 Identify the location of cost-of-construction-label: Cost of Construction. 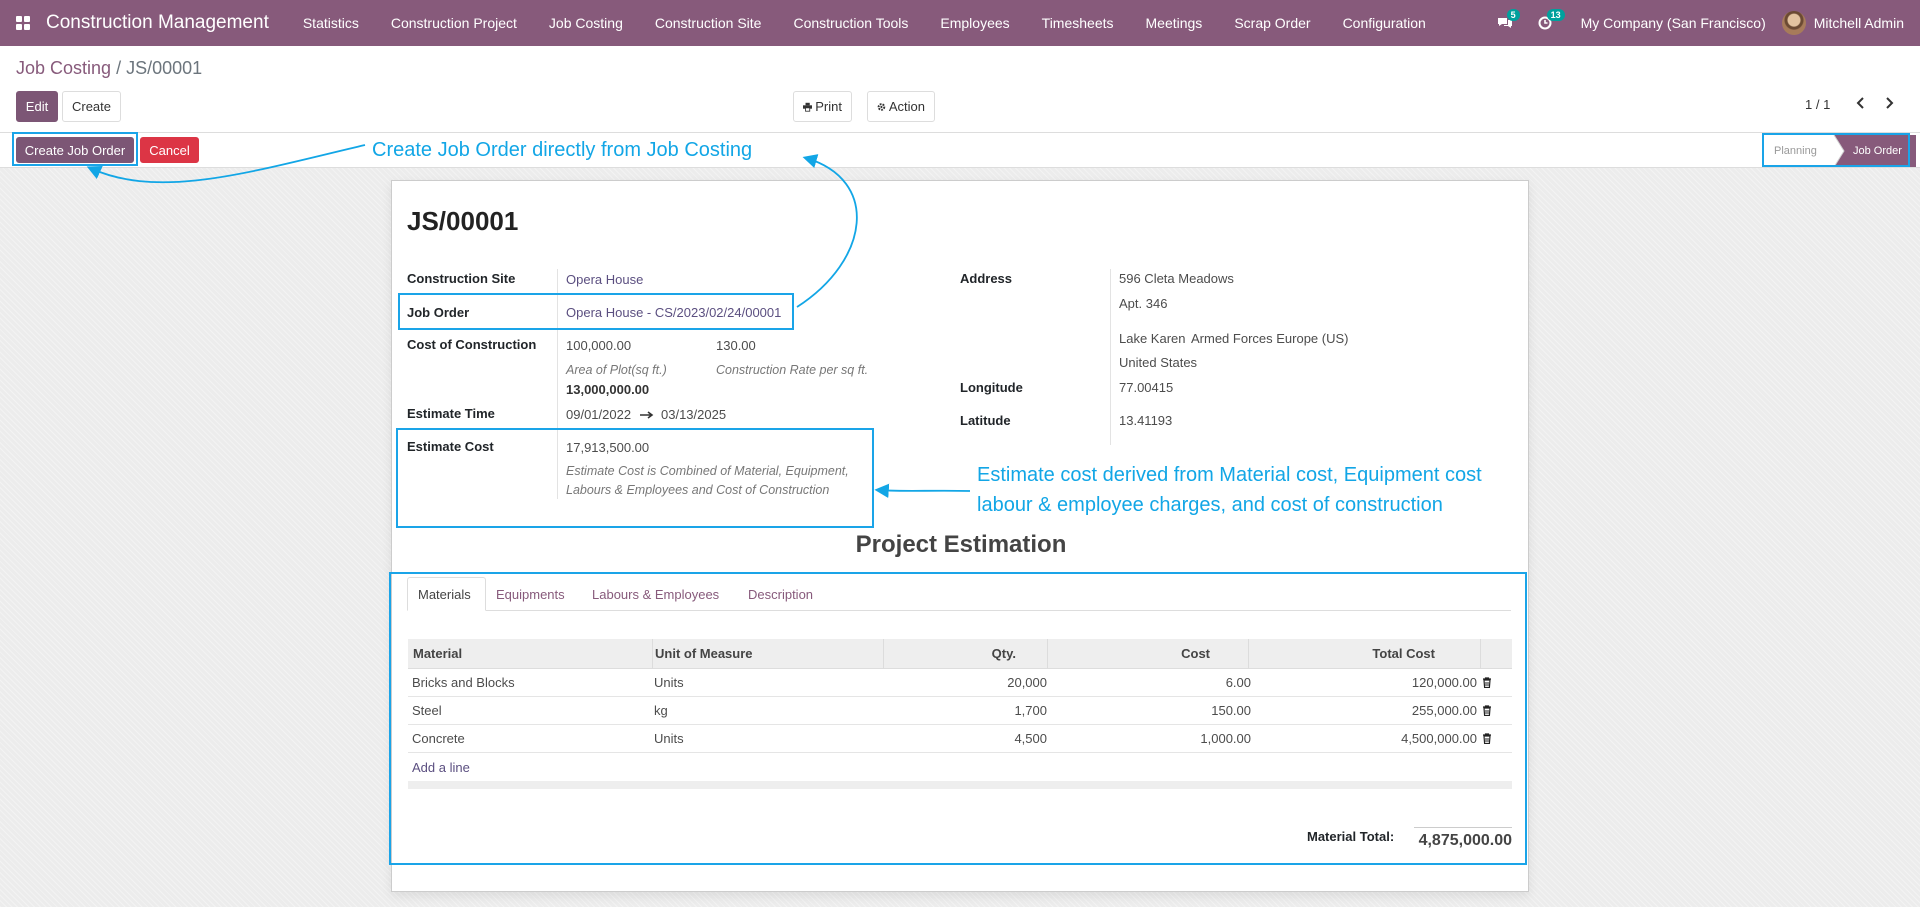
(472, 344).